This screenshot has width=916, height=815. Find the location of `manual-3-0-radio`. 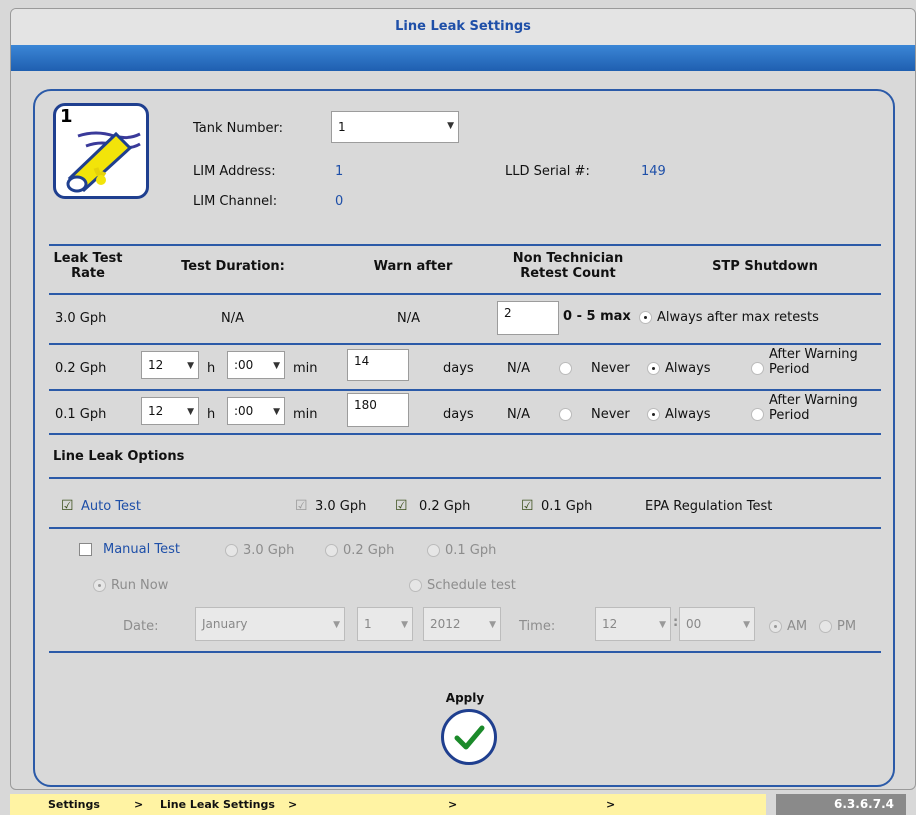

manual-3-0-radio is located at coordinates (231, 550).